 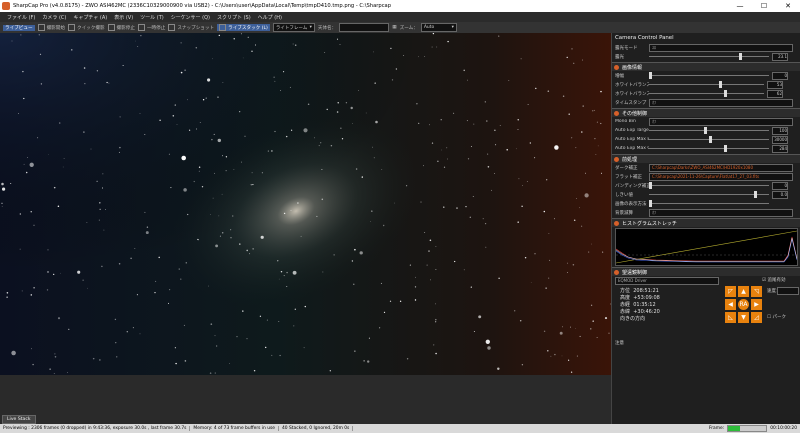 What do you see at coordinates (756, 304) in the screenshot?
I see `arrow-right-icon: ▶` at bounding box center [756, 304].